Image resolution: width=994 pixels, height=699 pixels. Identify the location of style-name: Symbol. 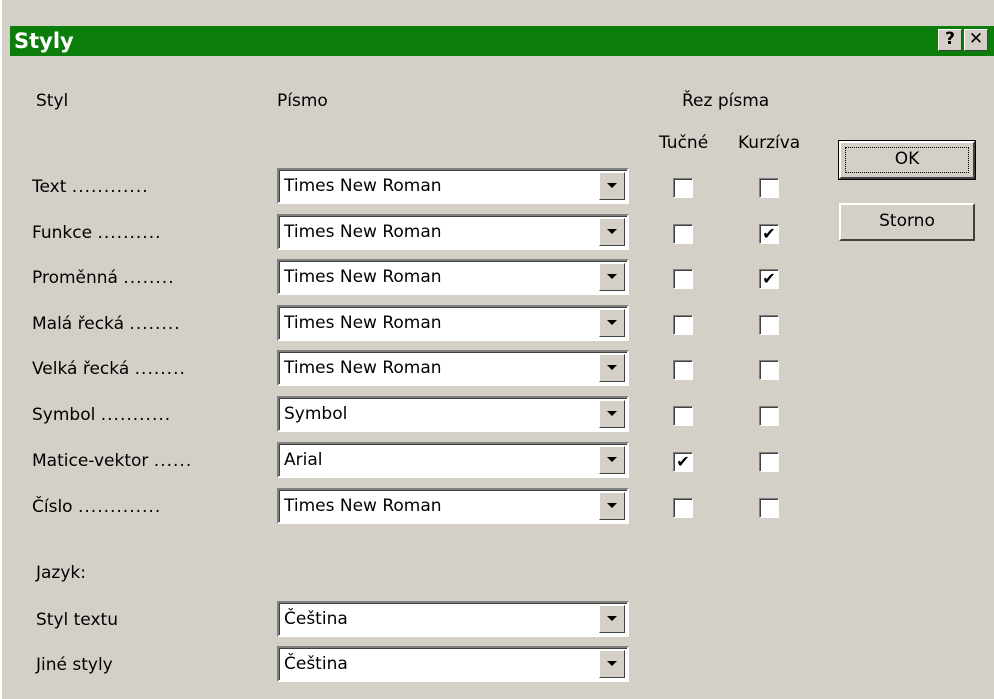
(64, 415).